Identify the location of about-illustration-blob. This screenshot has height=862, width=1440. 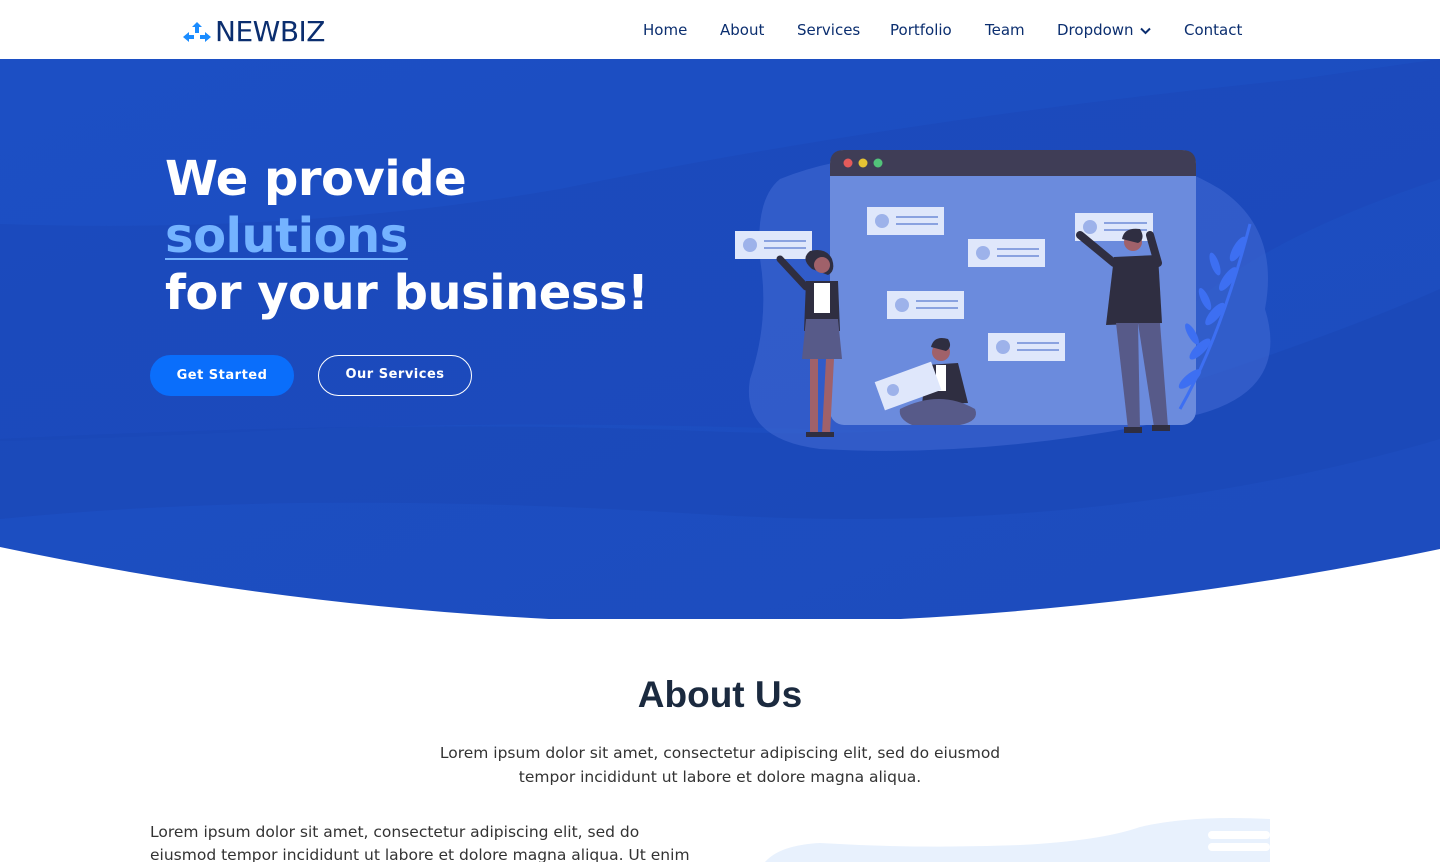
(1017, 840).